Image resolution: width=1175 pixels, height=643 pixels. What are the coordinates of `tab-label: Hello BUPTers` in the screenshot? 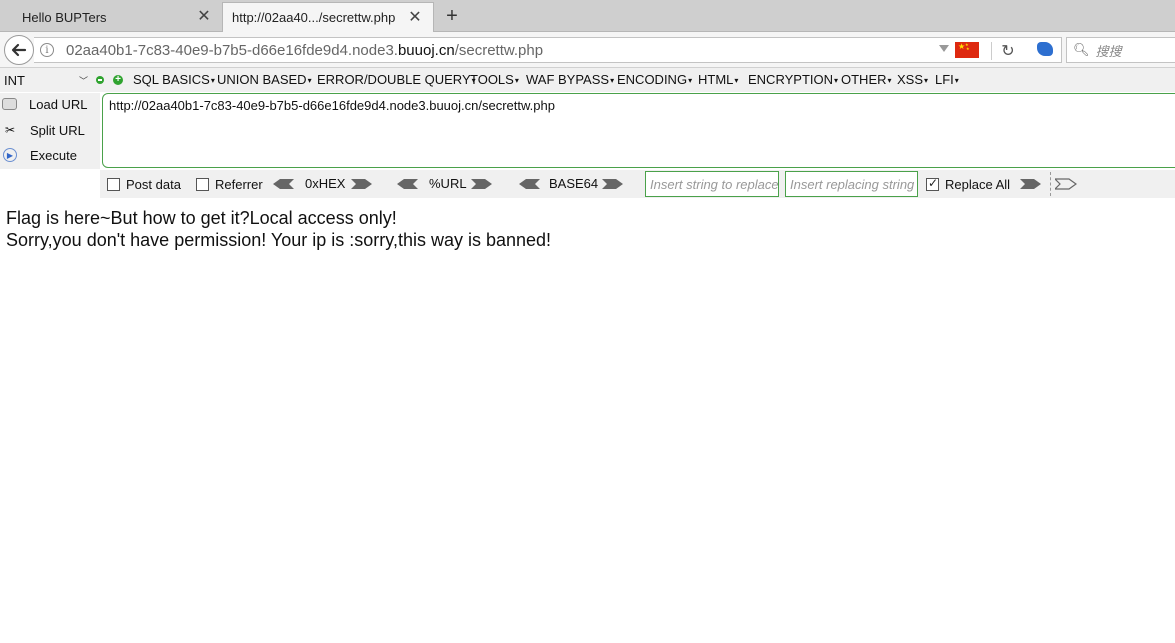 It's located at (64, 17).